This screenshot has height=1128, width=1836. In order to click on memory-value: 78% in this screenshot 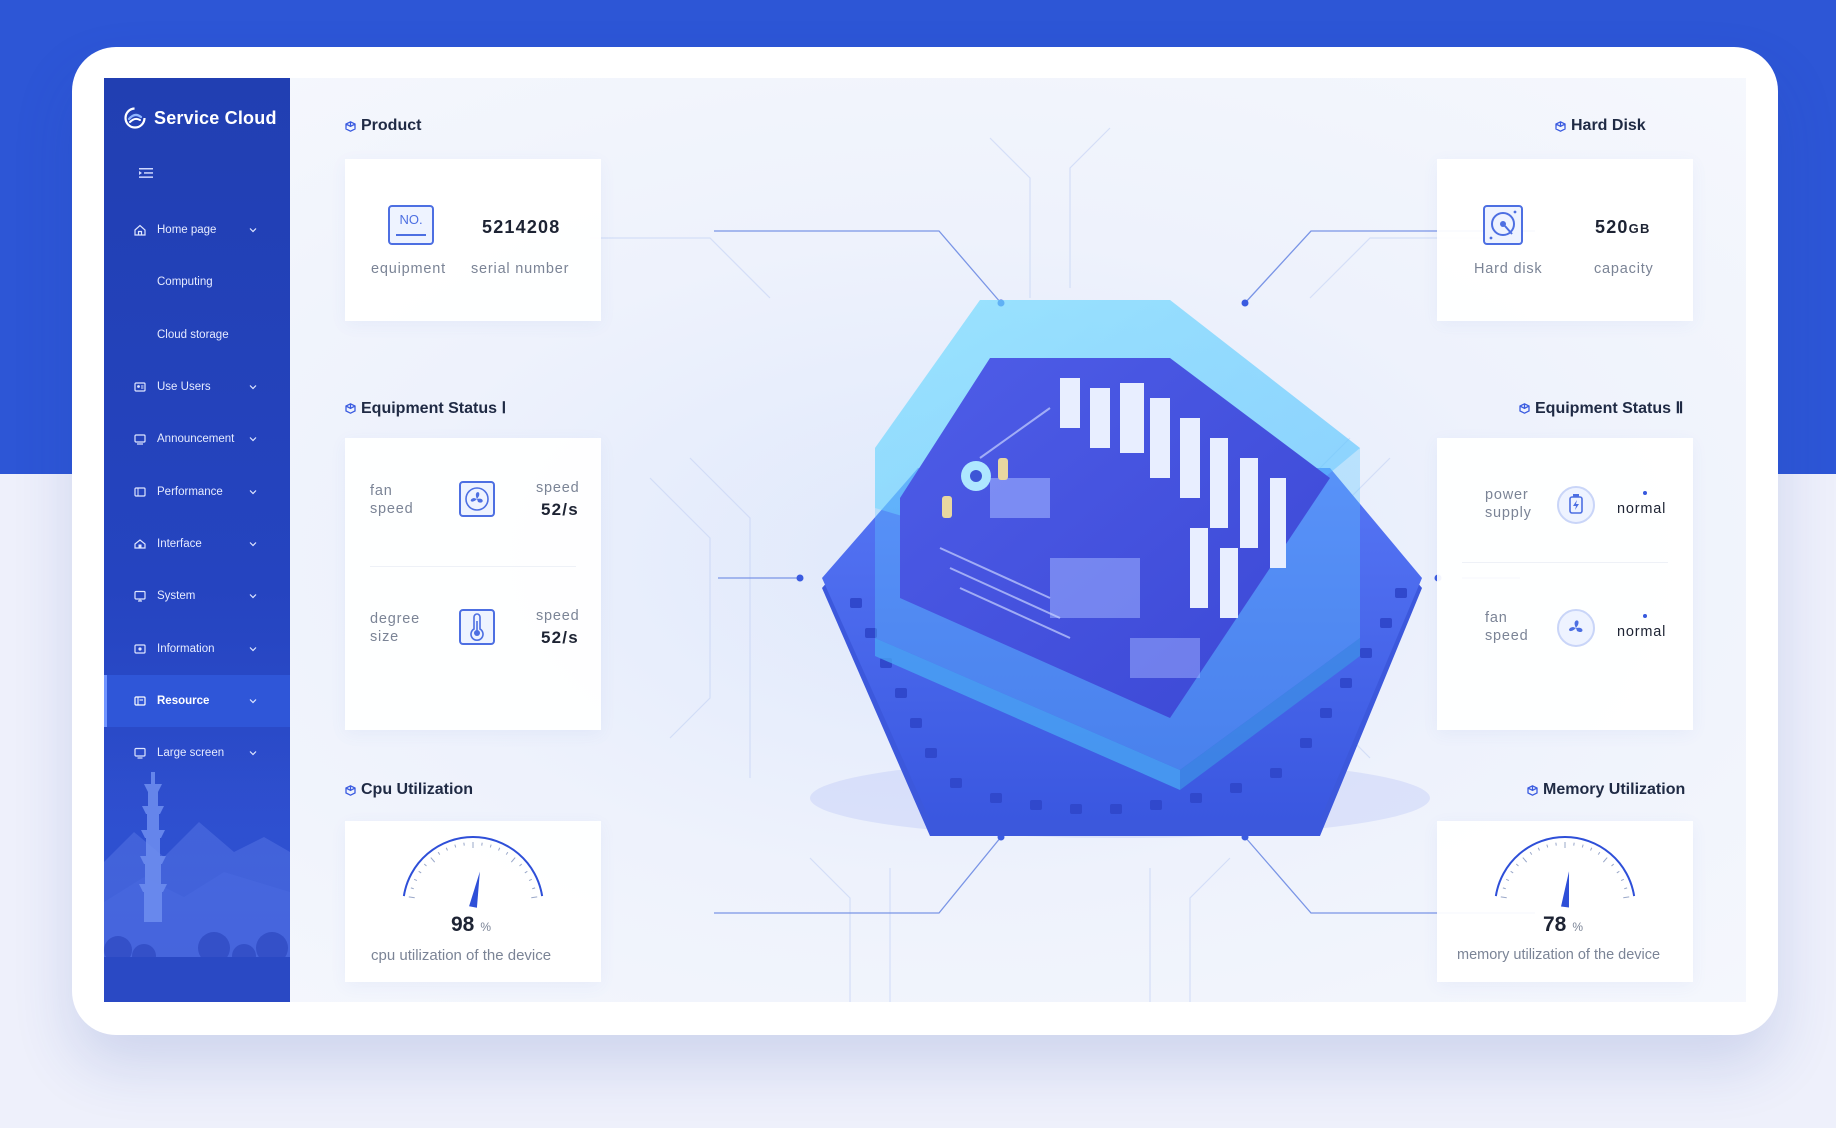, I will do `click(1563, 924)`.